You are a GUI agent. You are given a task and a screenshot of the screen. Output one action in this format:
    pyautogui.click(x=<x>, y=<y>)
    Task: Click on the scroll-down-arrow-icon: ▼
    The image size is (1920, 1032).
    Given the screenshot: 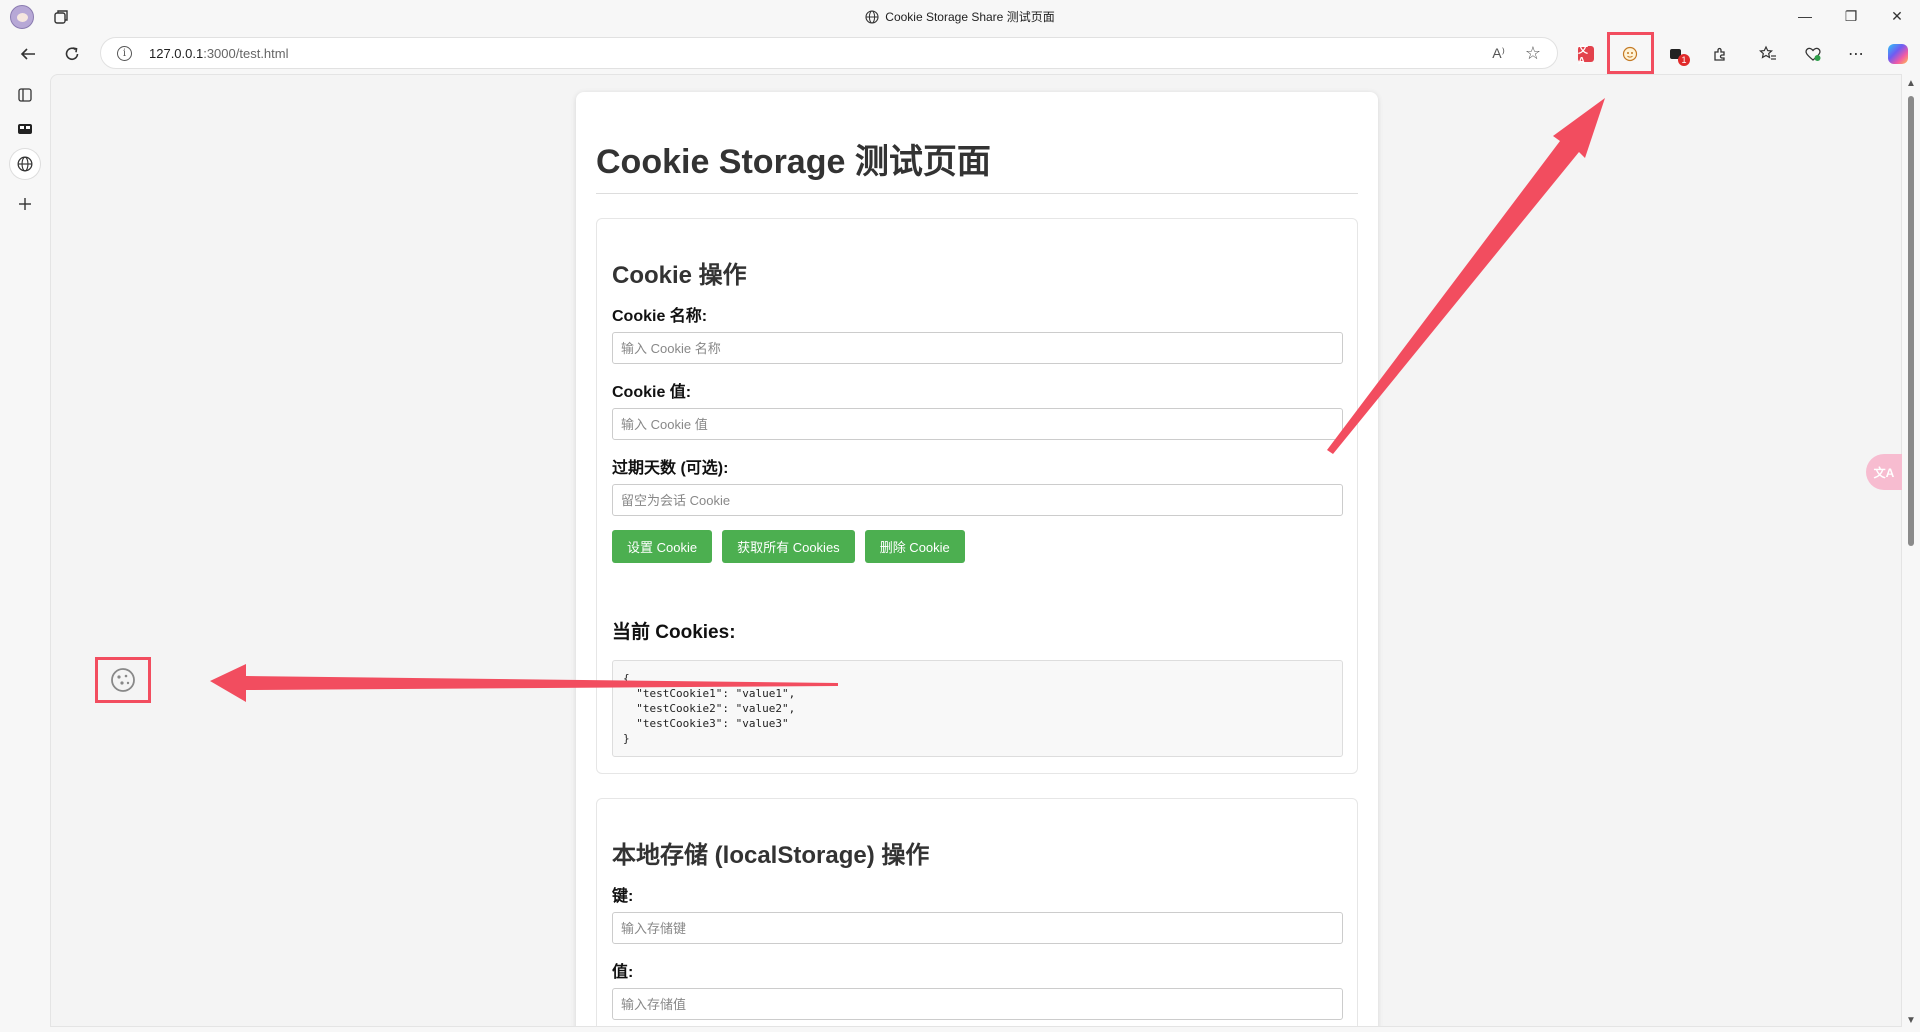 What is the action you would take?
    pyautogui.click(x=1911, y=1020)
    